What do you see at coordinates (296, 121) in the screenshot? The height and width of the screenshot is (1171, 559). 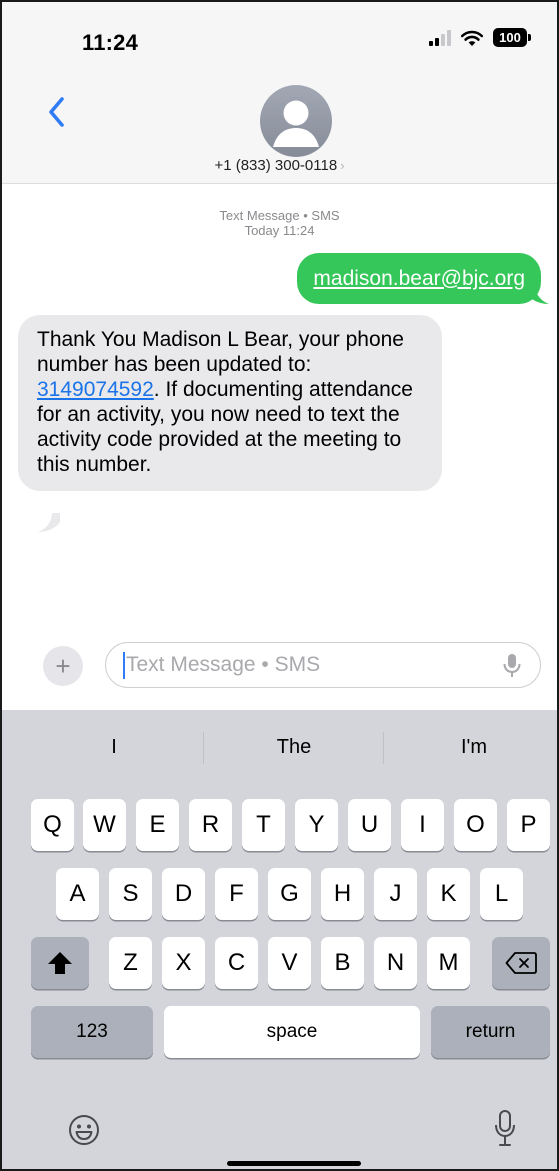 I see `avatar-icon` at bounding box center [296, 121].